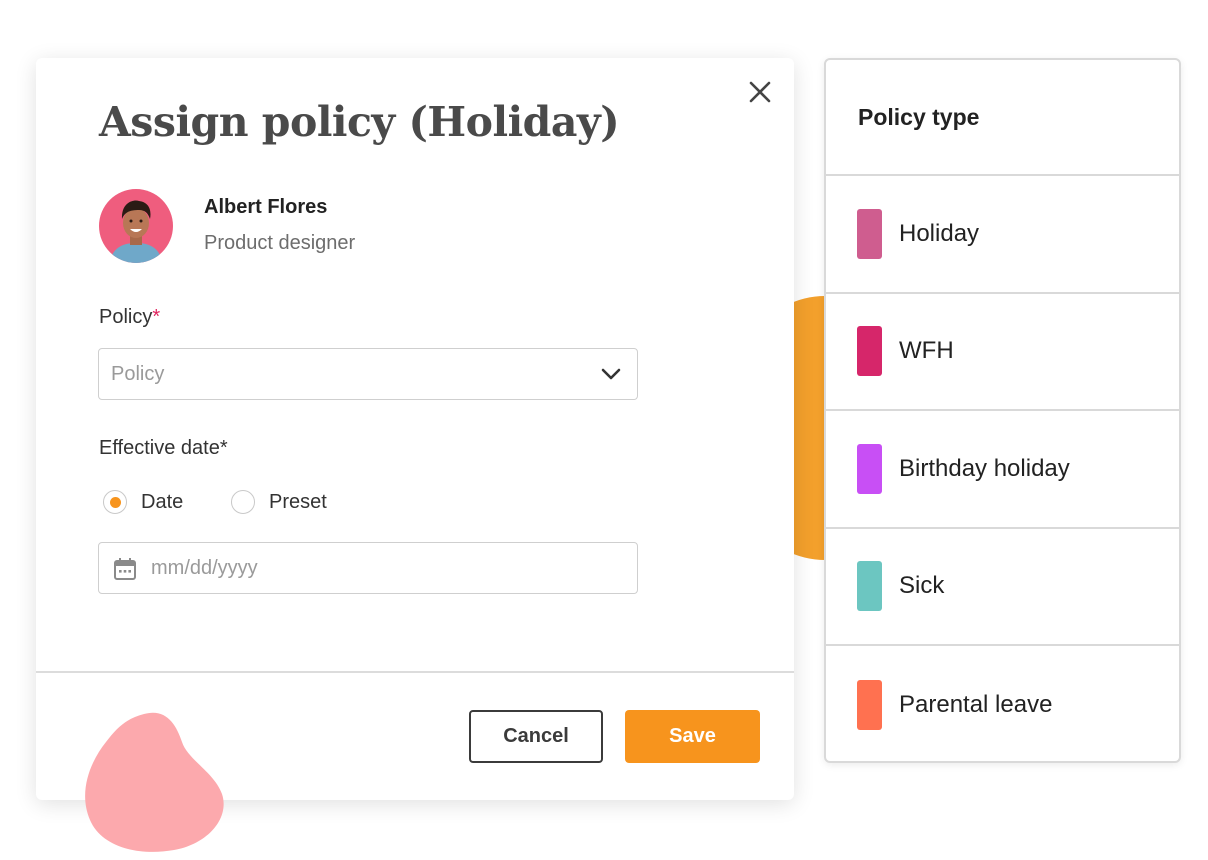  I want to click on policy-item-birthday-holiday: Birthday holiday, so click(1002, 470).